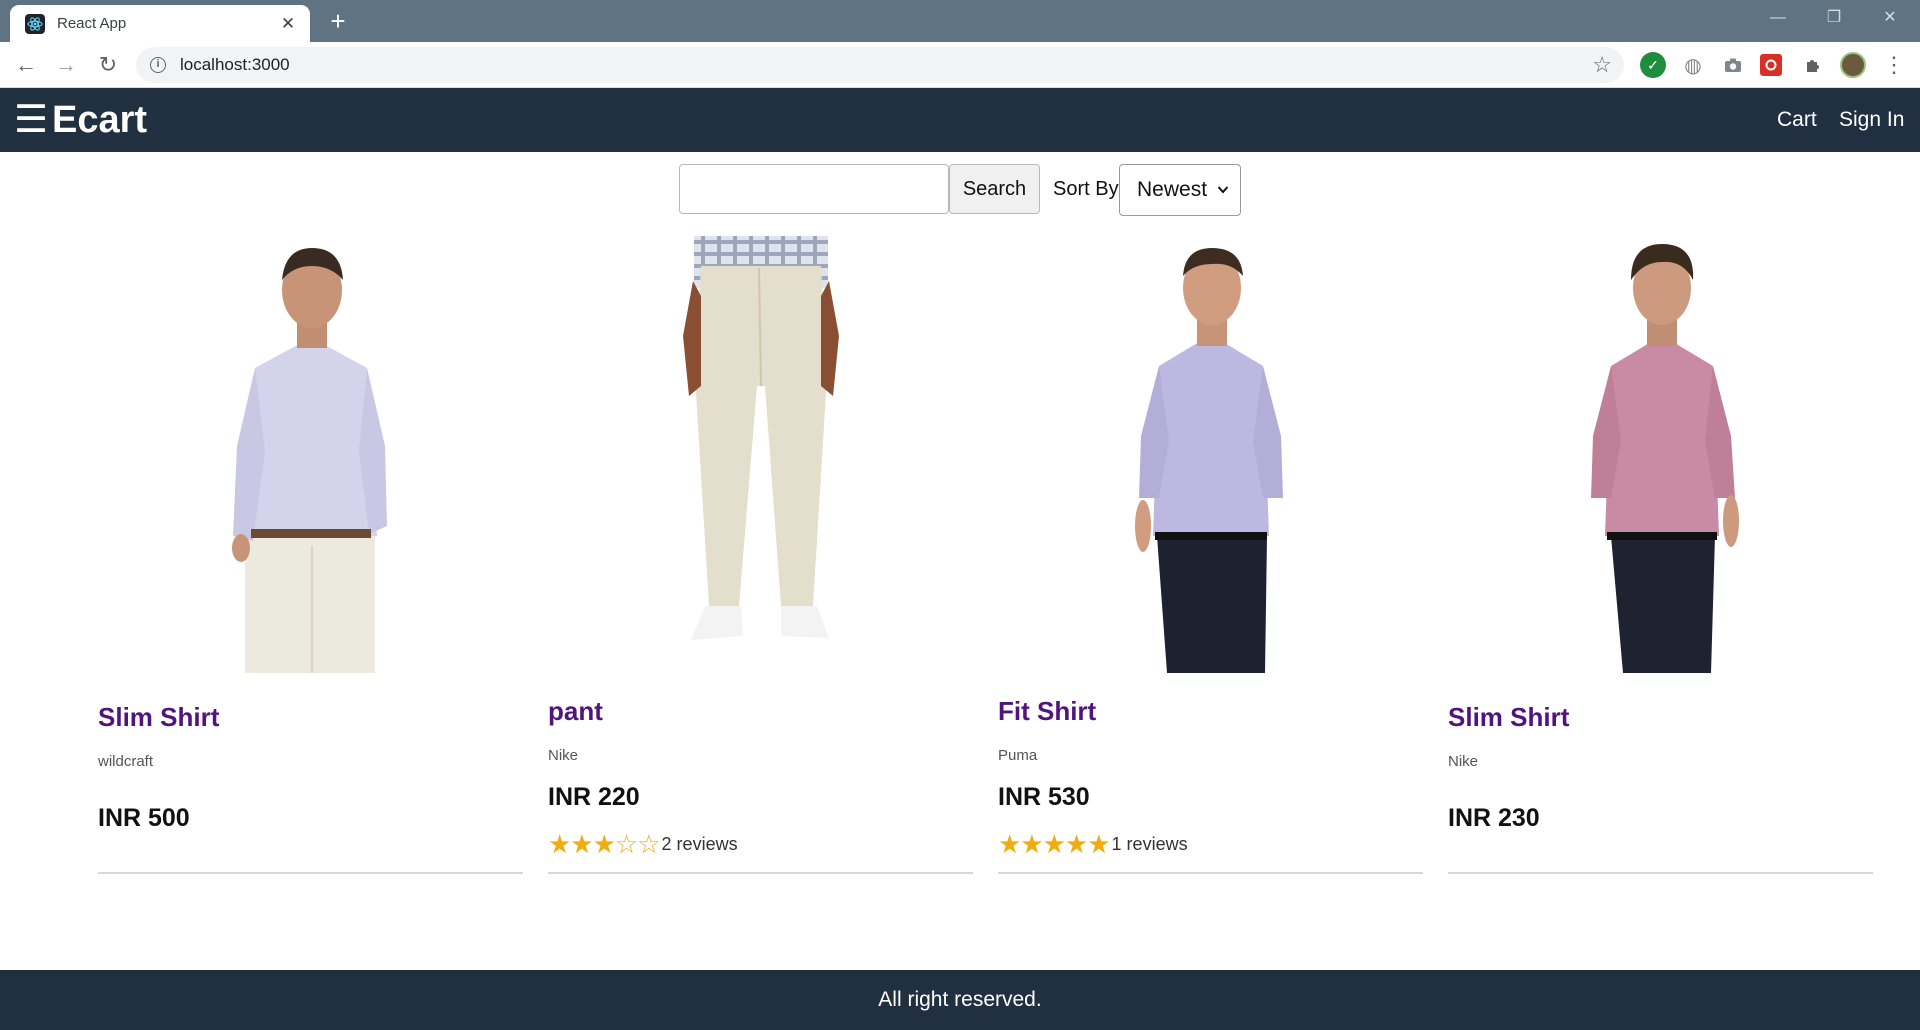  What do you see at coordinates (1834, 18) in the screenshot?
I see `restore-icon: ❐` at bounding box center [1834, 18].